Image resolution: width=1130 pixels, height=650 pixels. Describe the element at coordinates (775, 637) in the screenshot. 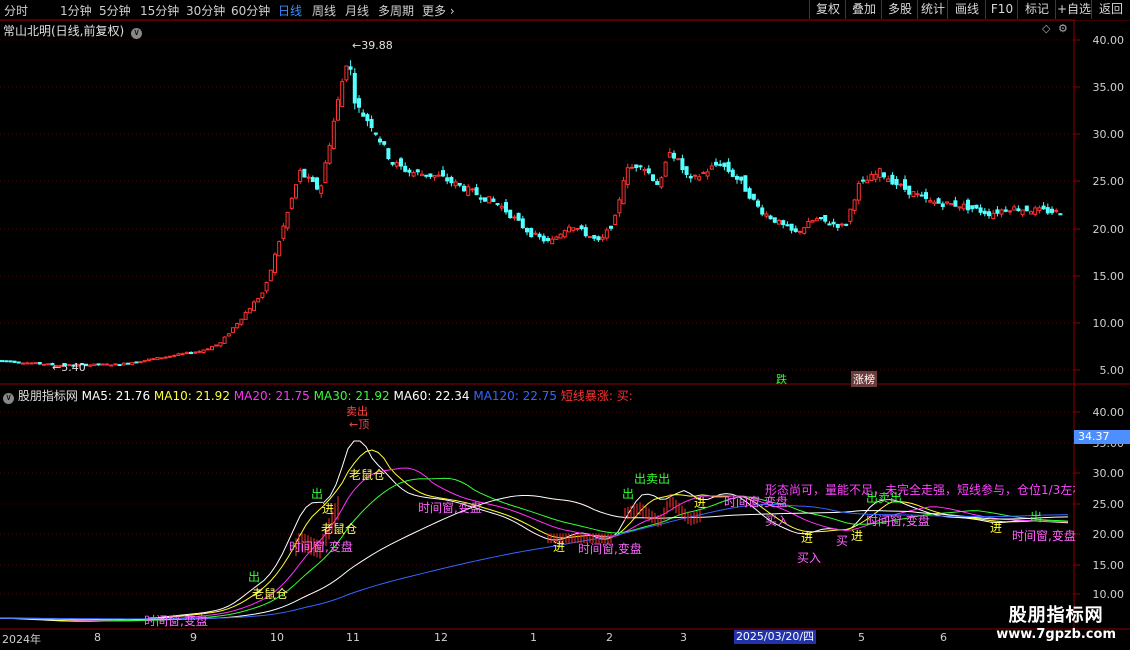

I see `crosshair-date-tag: 2025/03/20/四` at that location.